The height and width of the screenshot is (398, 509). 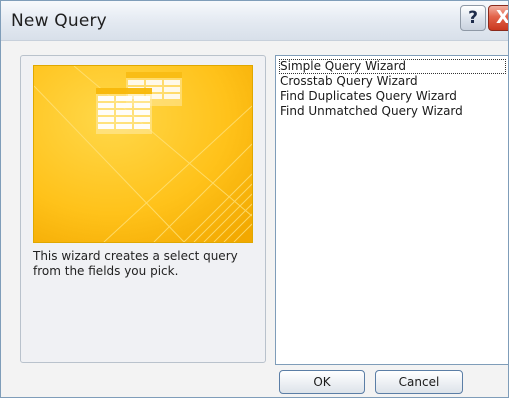 I want to click on close-icon: X, so click(x=502, y=17).